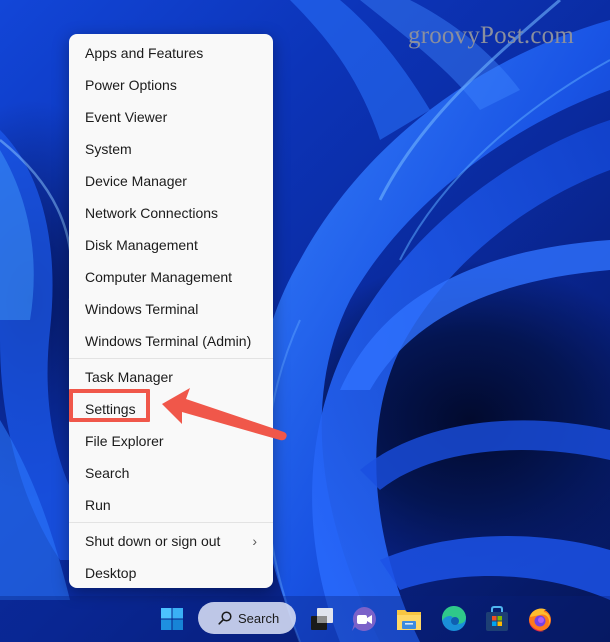 The height and width of the screenshot is (642, 610). Describe the element at coordinates (259, 618) in the screenshot. I see `taskbar-search-label: Search` at that location.